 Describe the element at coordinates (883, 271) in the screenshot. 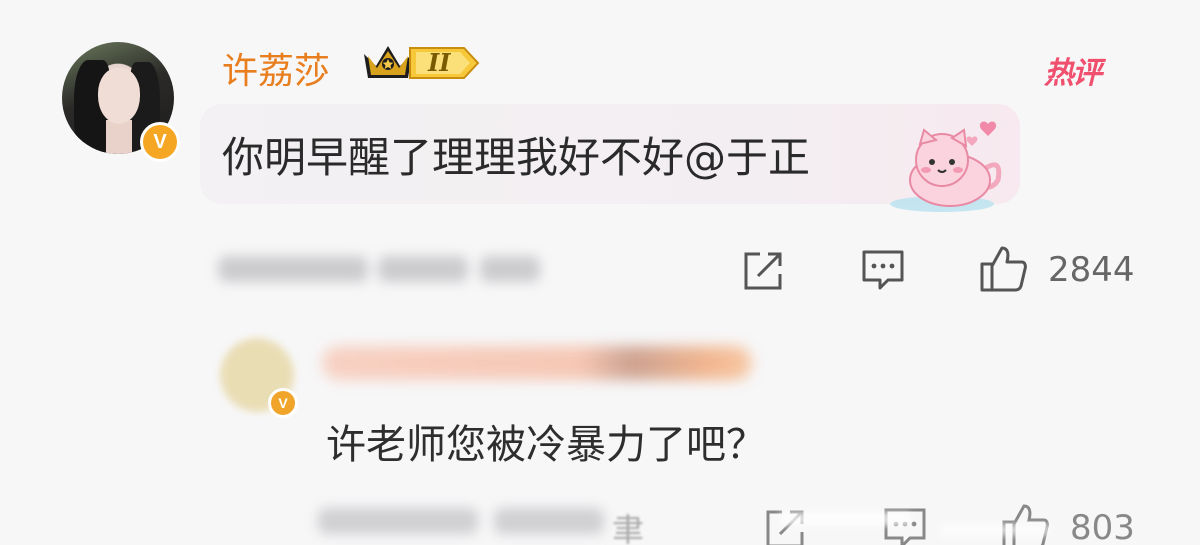

I see `comment-icon` at that location.